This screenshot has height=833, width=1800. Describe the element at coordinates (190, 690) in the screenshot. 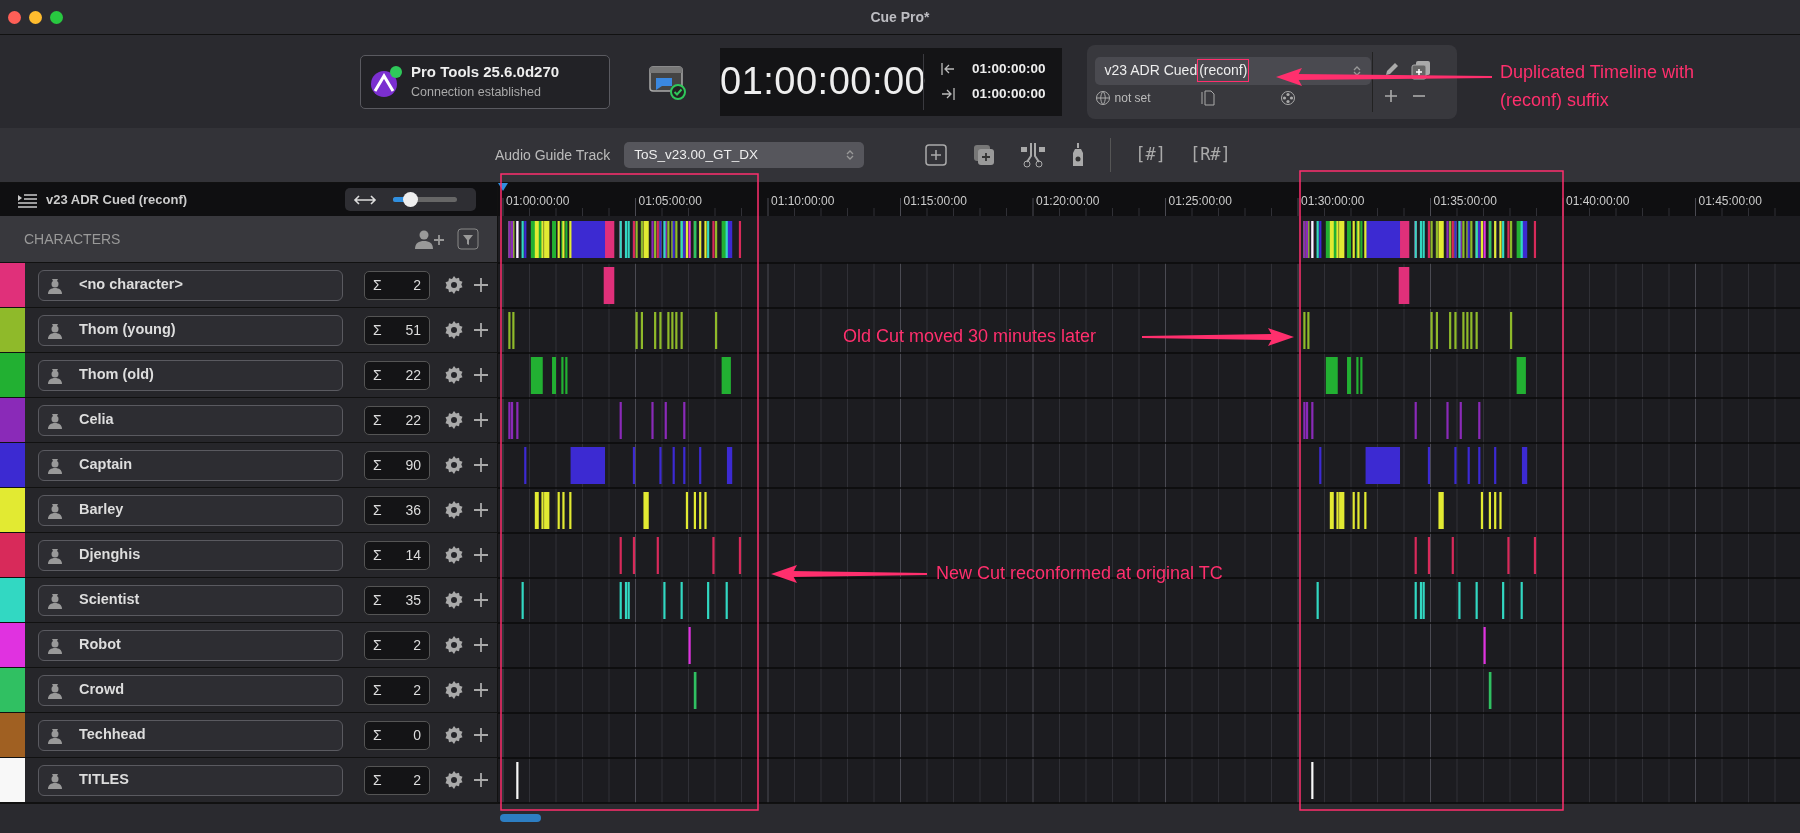

I see `character-name-field: Crowd` at that location.